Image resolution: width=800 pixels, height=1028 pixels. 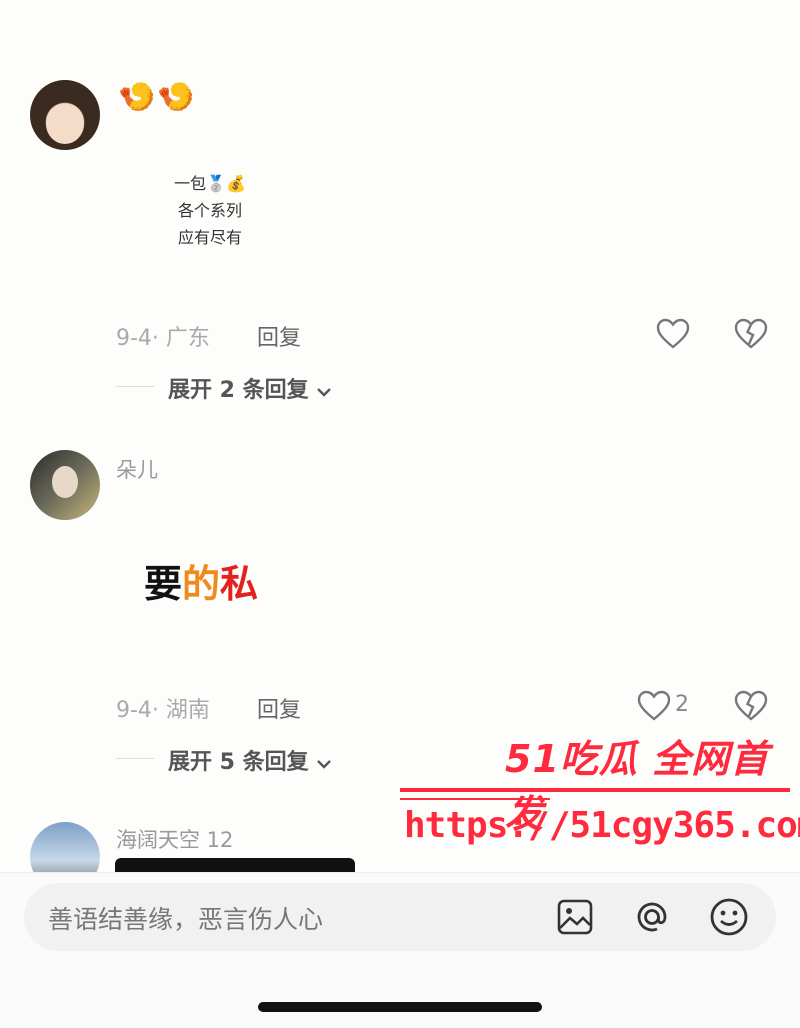 What do you see at coordinates (201, 584) in the screenshot?
I see `comment-char: 的` at bounding box center [201, 584].